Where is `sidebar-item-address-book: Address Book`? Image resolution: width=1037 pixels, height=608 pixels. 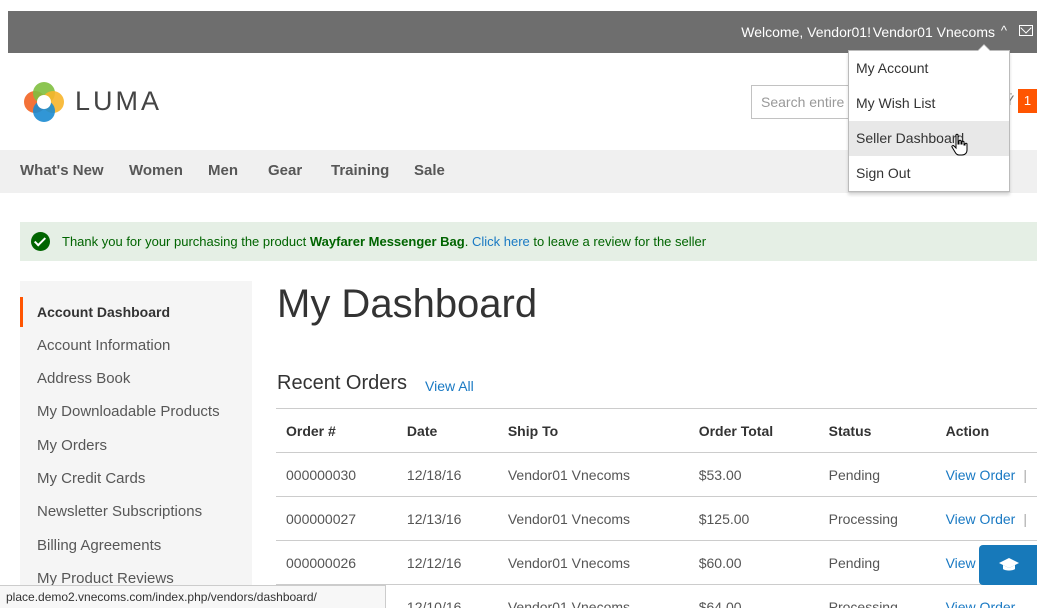
sidebar-item-address-book: Address Book is located at coordinates (83, 378).